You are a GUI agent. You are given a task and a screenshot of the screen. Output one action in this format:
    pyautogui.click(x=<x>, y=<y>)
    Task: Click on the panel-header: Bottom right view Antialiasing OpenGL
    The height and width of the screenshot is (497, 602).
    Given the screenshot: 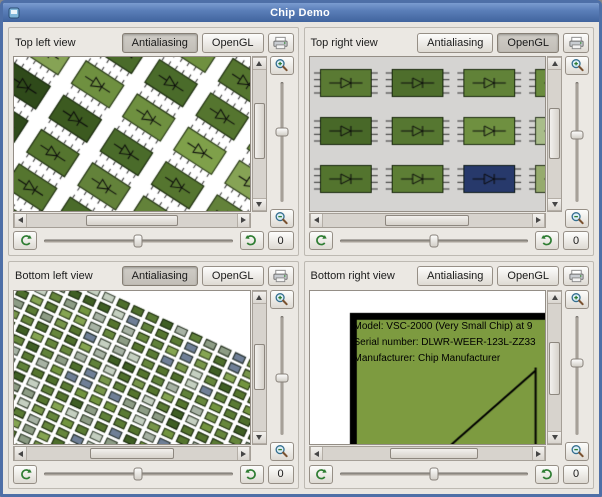 What is the action you would take?
    pyautogui.click(x=449, y=276)
    